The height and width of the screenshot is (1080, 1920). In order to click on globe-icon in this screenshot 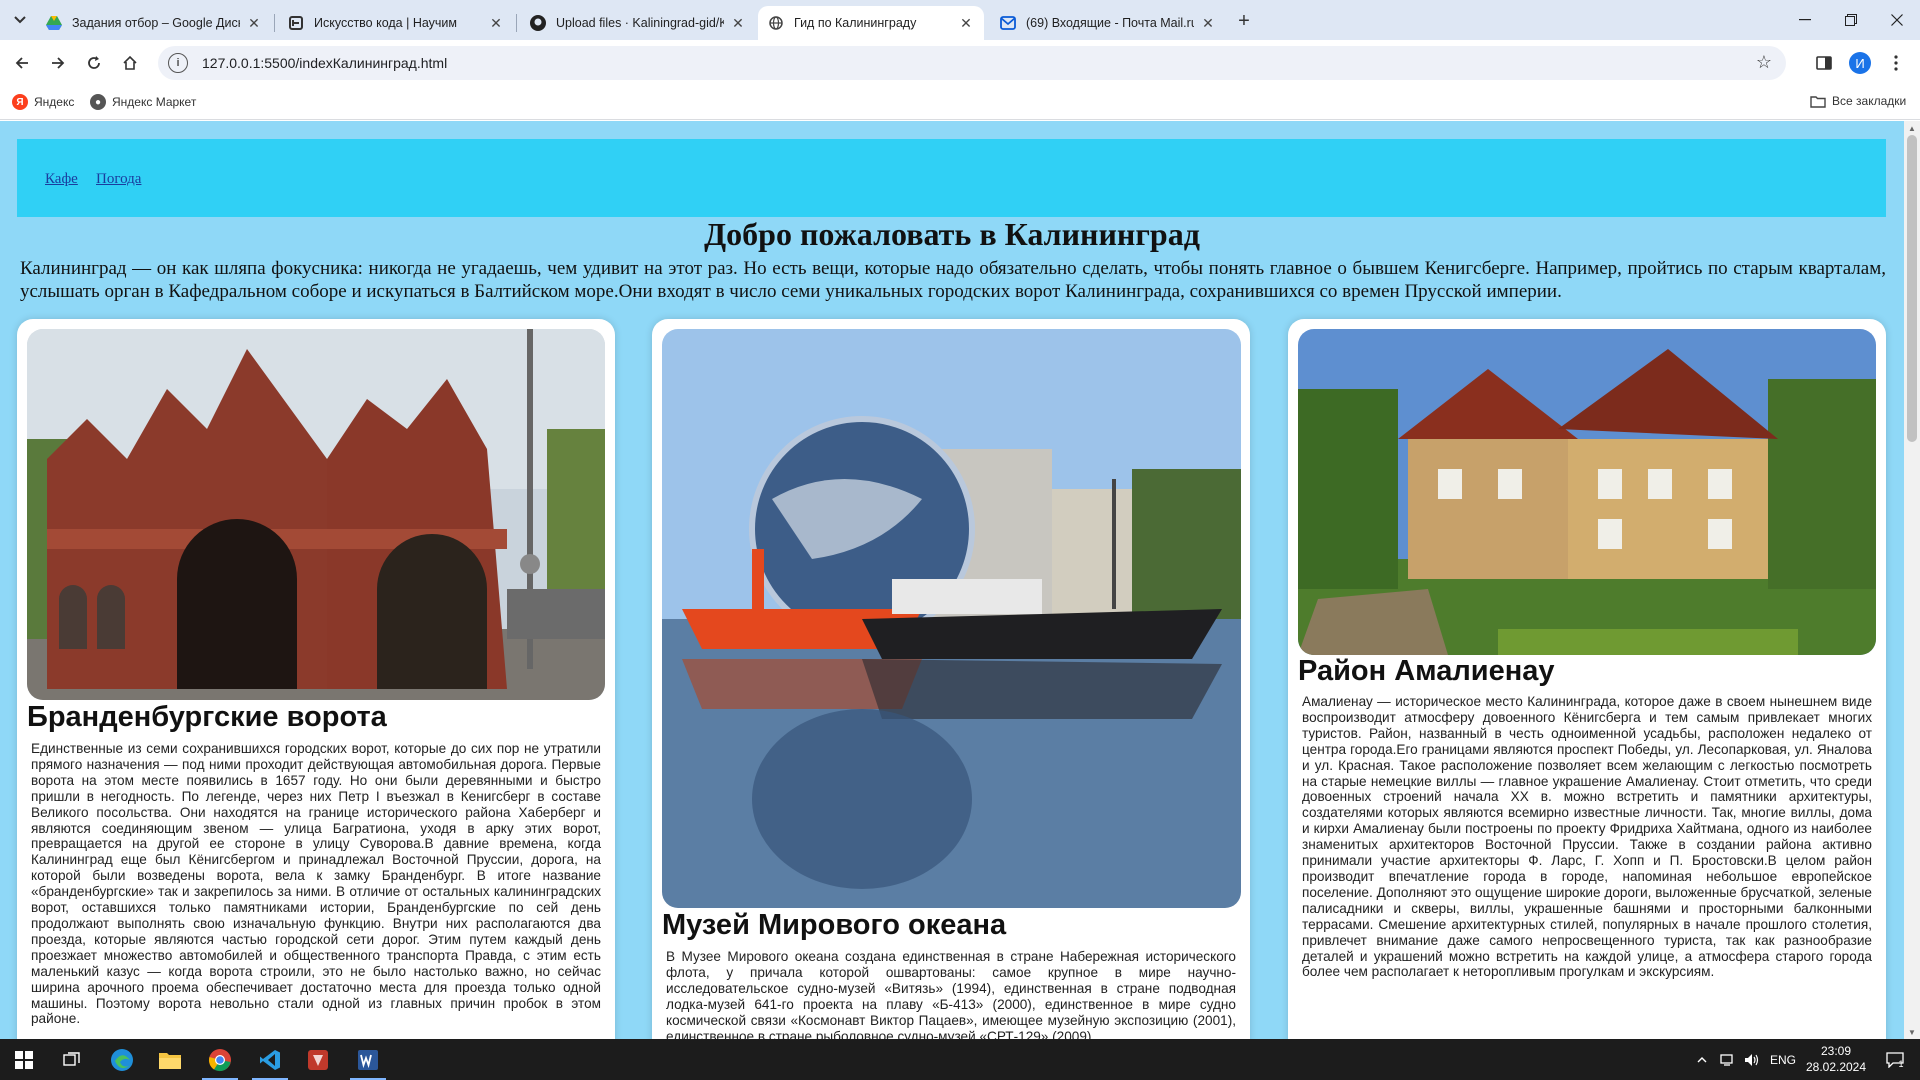, I will do `click(776, 23)`.